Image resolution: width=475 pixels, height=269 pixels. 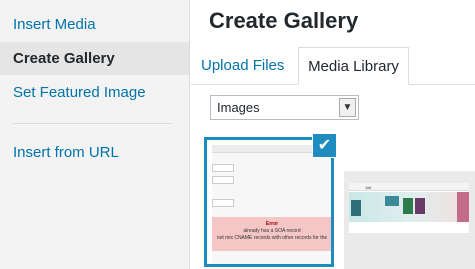 I want to click on checkmark-icon: ✔, so click(x=324, y=145).